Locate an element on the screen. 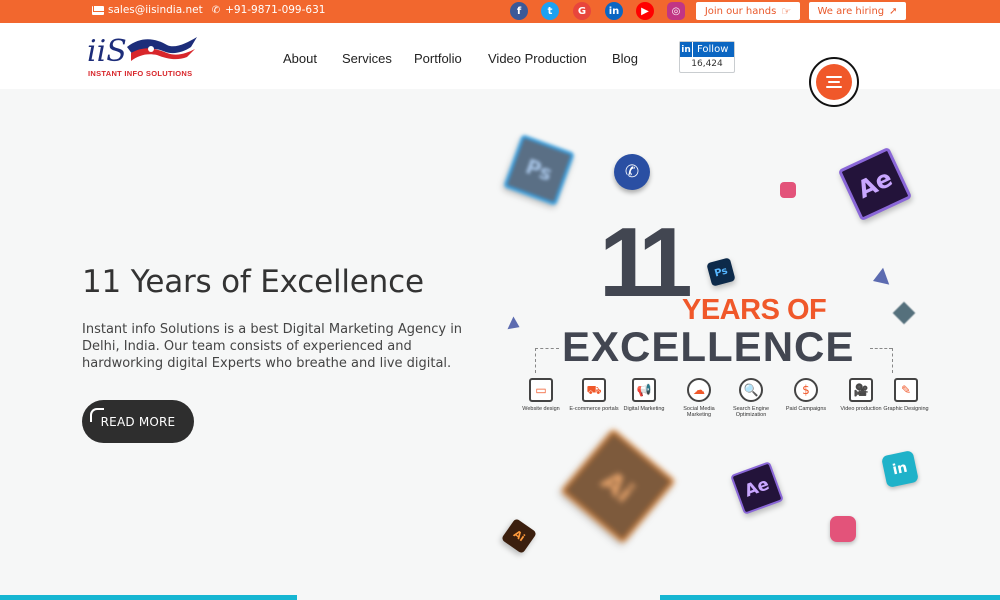 This screenshot has height=600, width=1000. read-more-label: READ MORE is located at coordinates (138, 421).